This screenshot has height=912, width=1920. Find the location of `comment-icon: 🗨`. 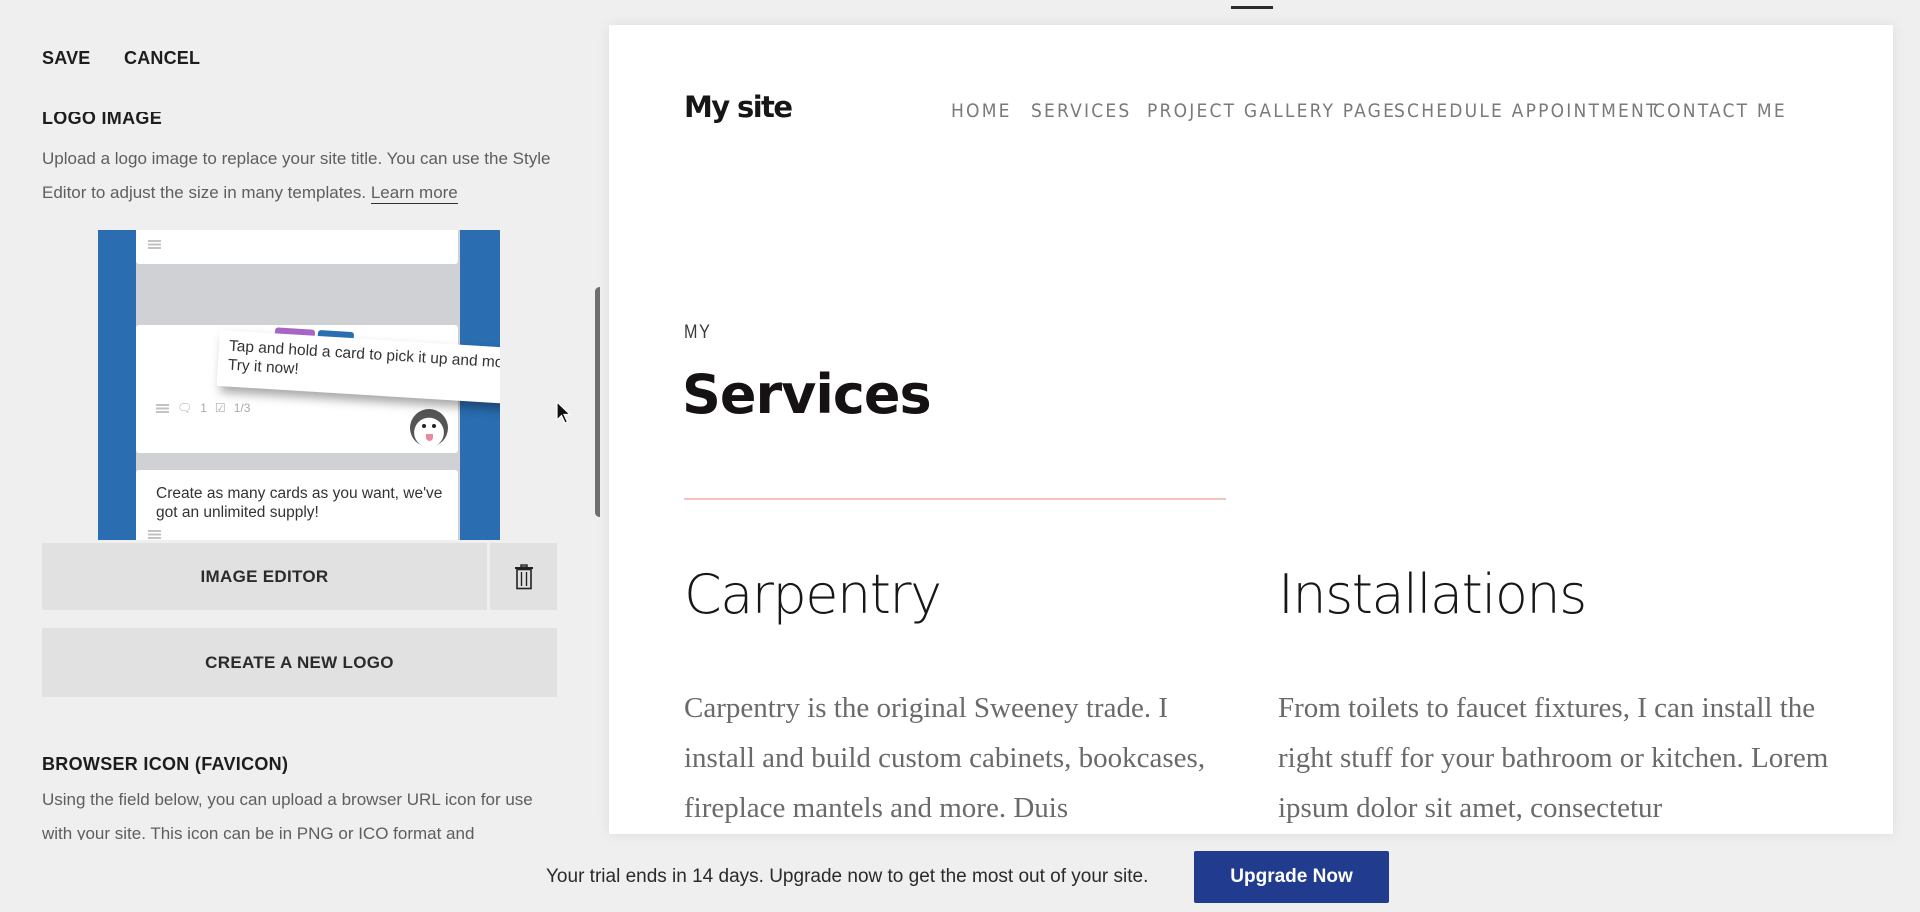

comment-icon: 🗨 is located at coordinates (185, 408).